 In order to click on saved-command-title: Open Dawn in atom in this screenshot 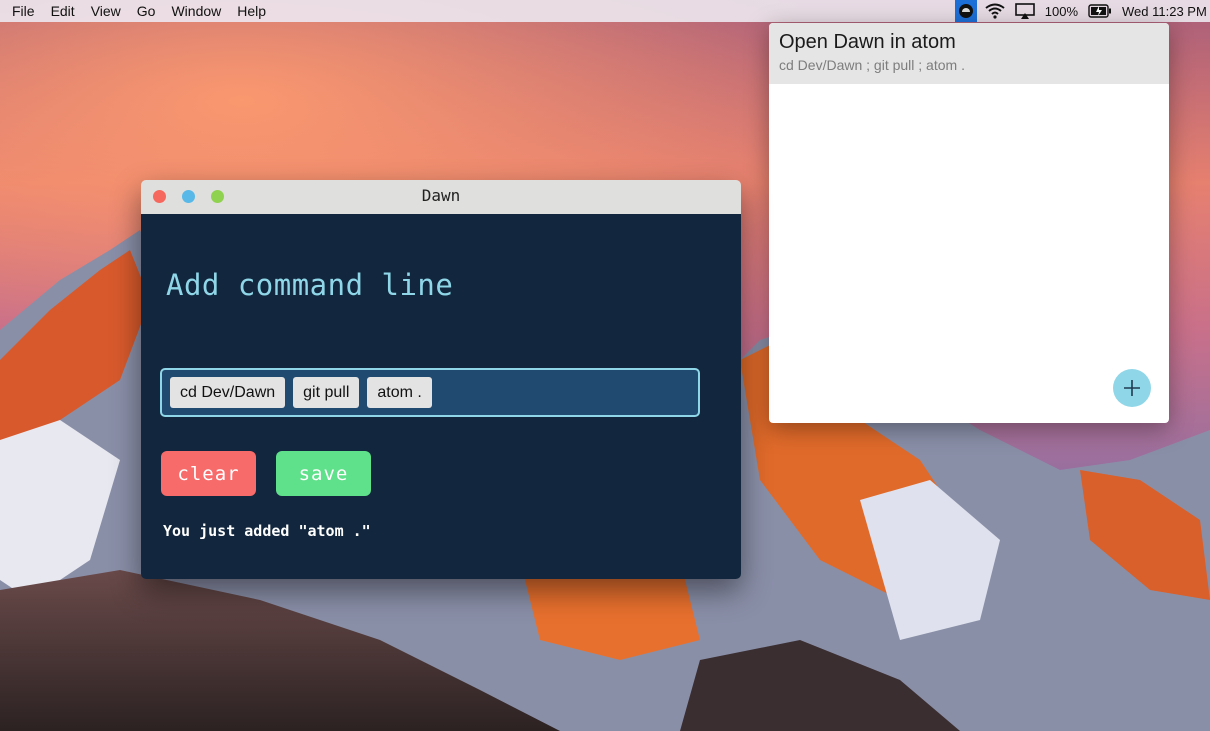, I will do `click(867, 42)`.